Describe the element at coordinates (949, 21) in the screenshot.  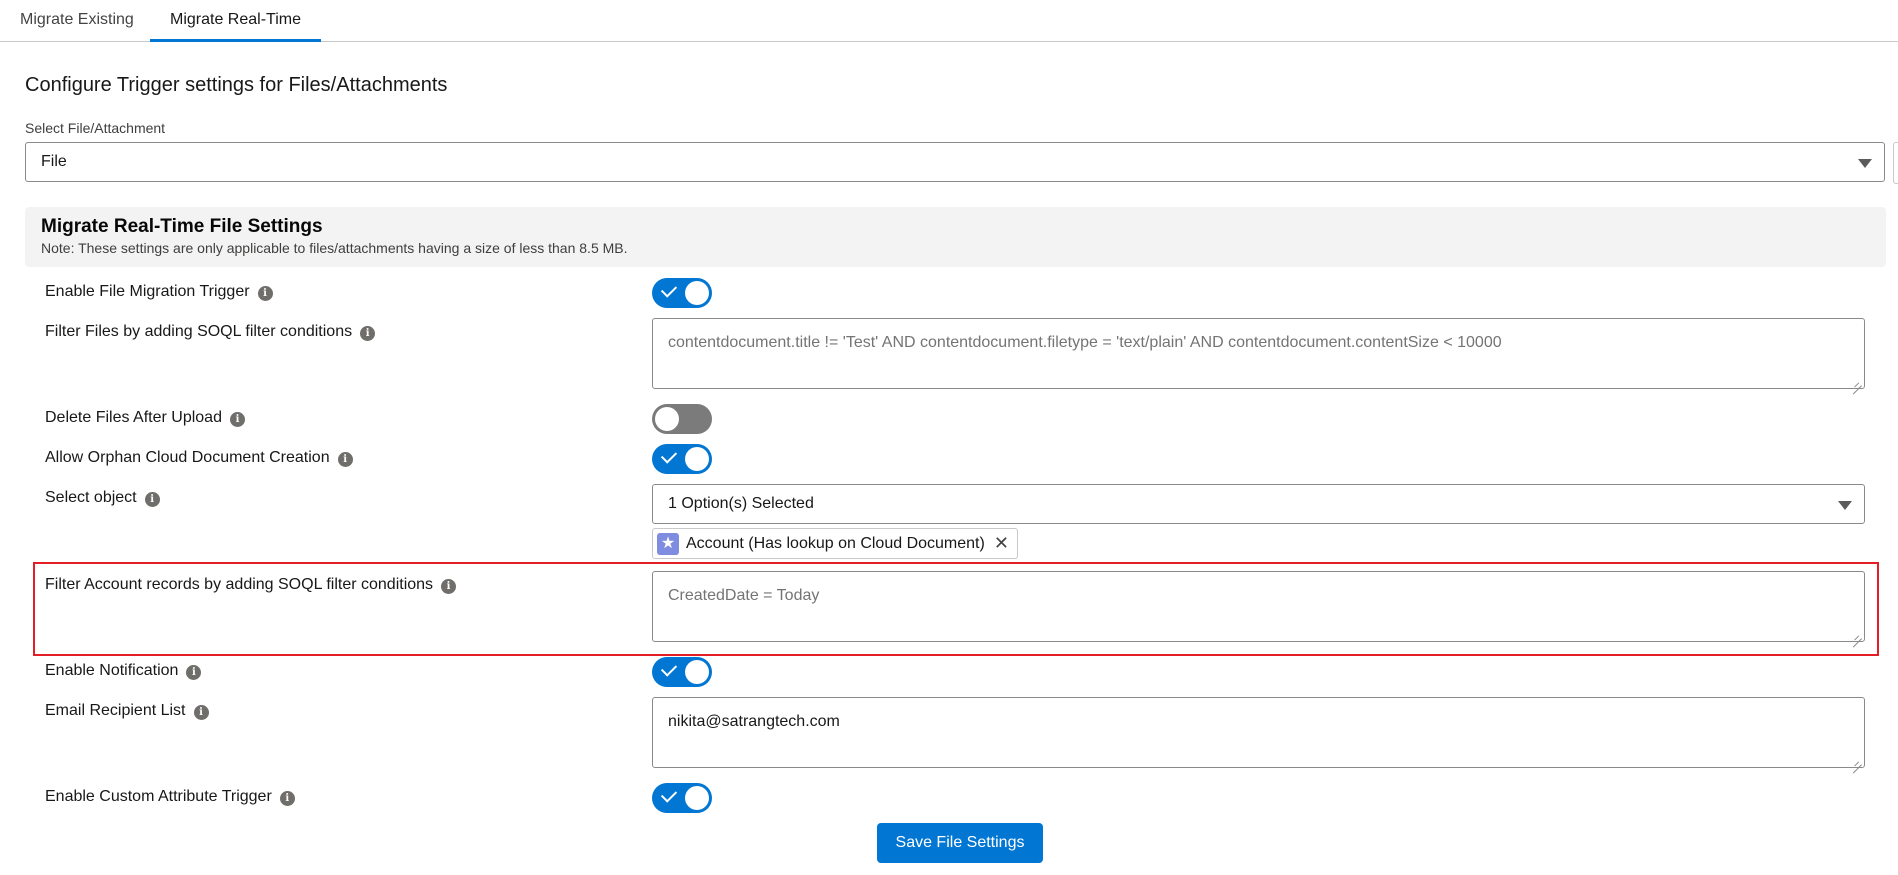
I see `tab-bar: Migrate Existing Migrate Real-Time` at that location.